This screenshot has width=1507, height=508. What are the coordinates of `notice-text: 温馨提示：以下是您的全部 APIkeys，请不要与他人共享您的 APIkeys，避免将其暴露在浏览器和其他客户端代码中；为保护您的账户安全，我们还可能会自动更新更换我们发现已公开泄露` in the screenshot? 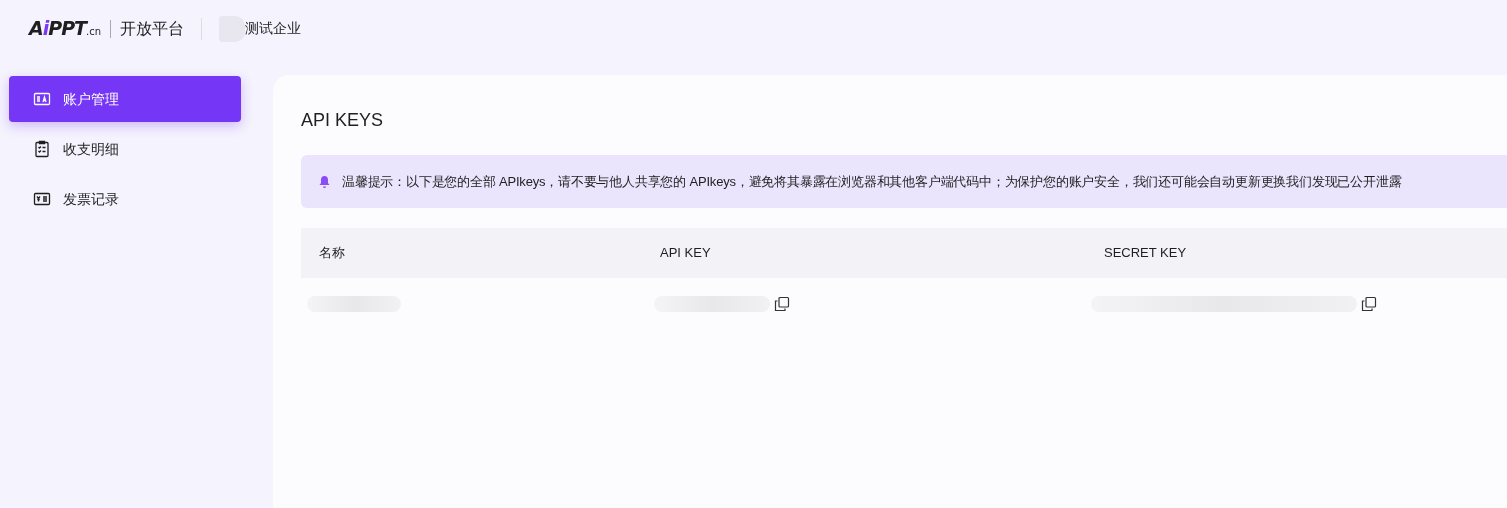 It's located at (872, 181).